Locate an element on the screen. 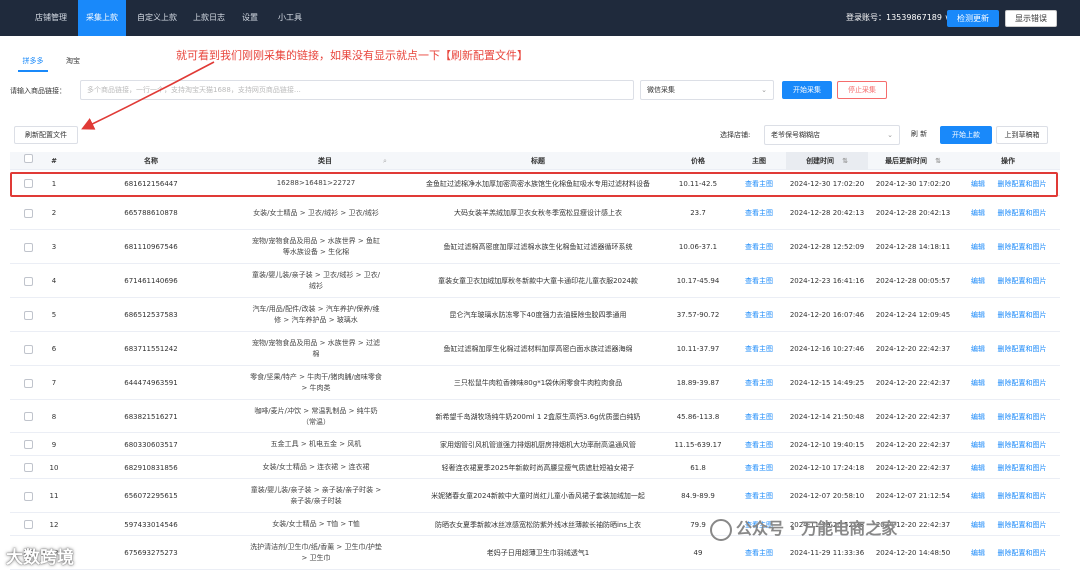 The height and width of the screenshot is (572, 1080). header-actions: 操作 is located at coordinates (1008, 161).